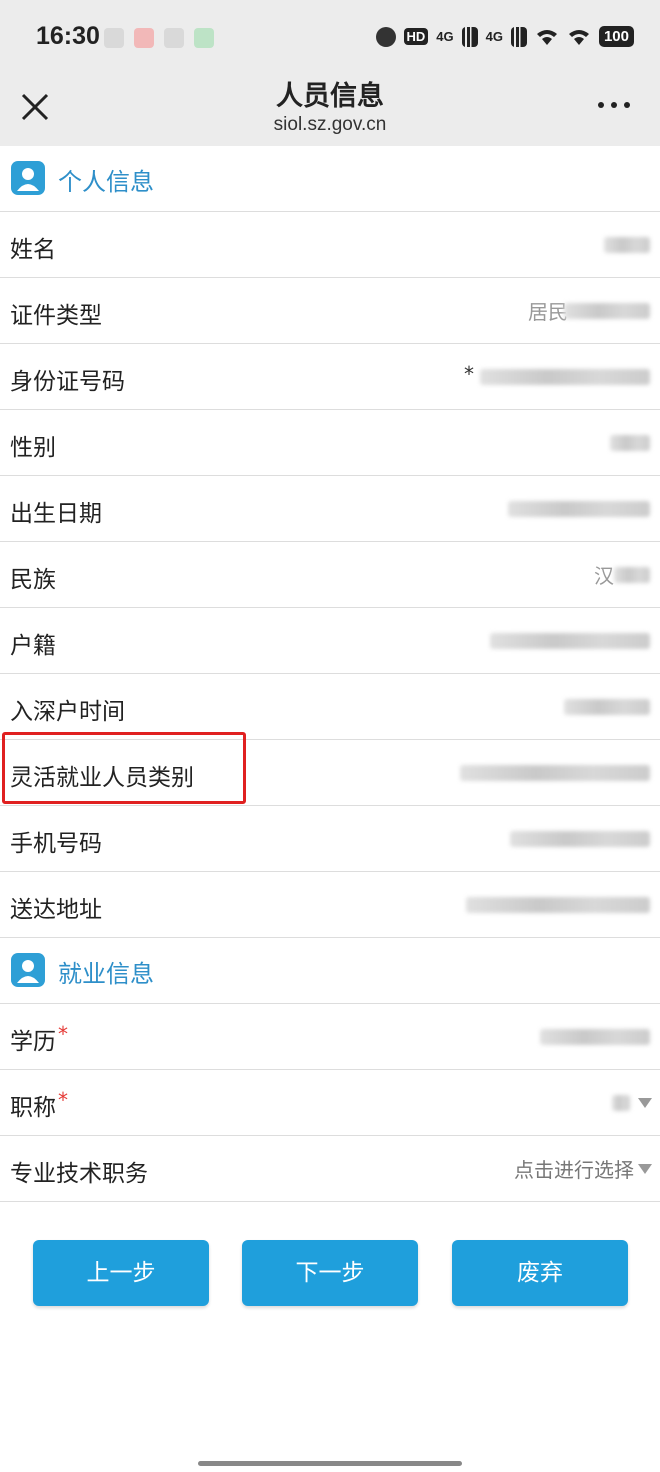 This screenshot has height=1472, width=660. I want to click on action-bar: 上一步 下一步 废弃, so click(330, 1273).